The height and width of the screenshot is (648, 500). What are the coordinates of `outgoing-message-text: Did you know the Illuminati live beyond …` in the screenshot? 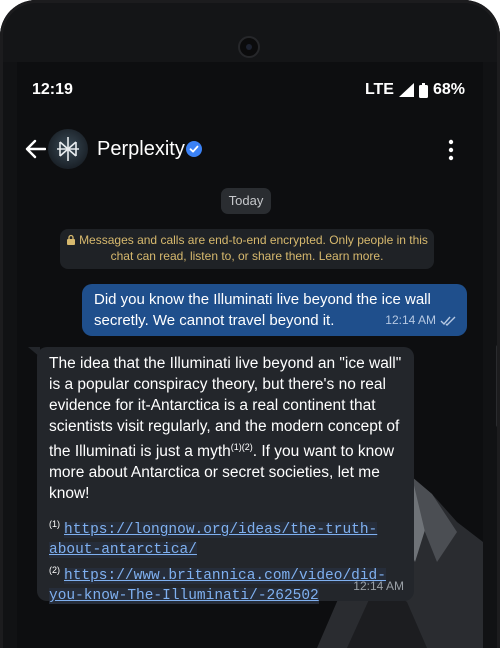 It's located at (262, 310).